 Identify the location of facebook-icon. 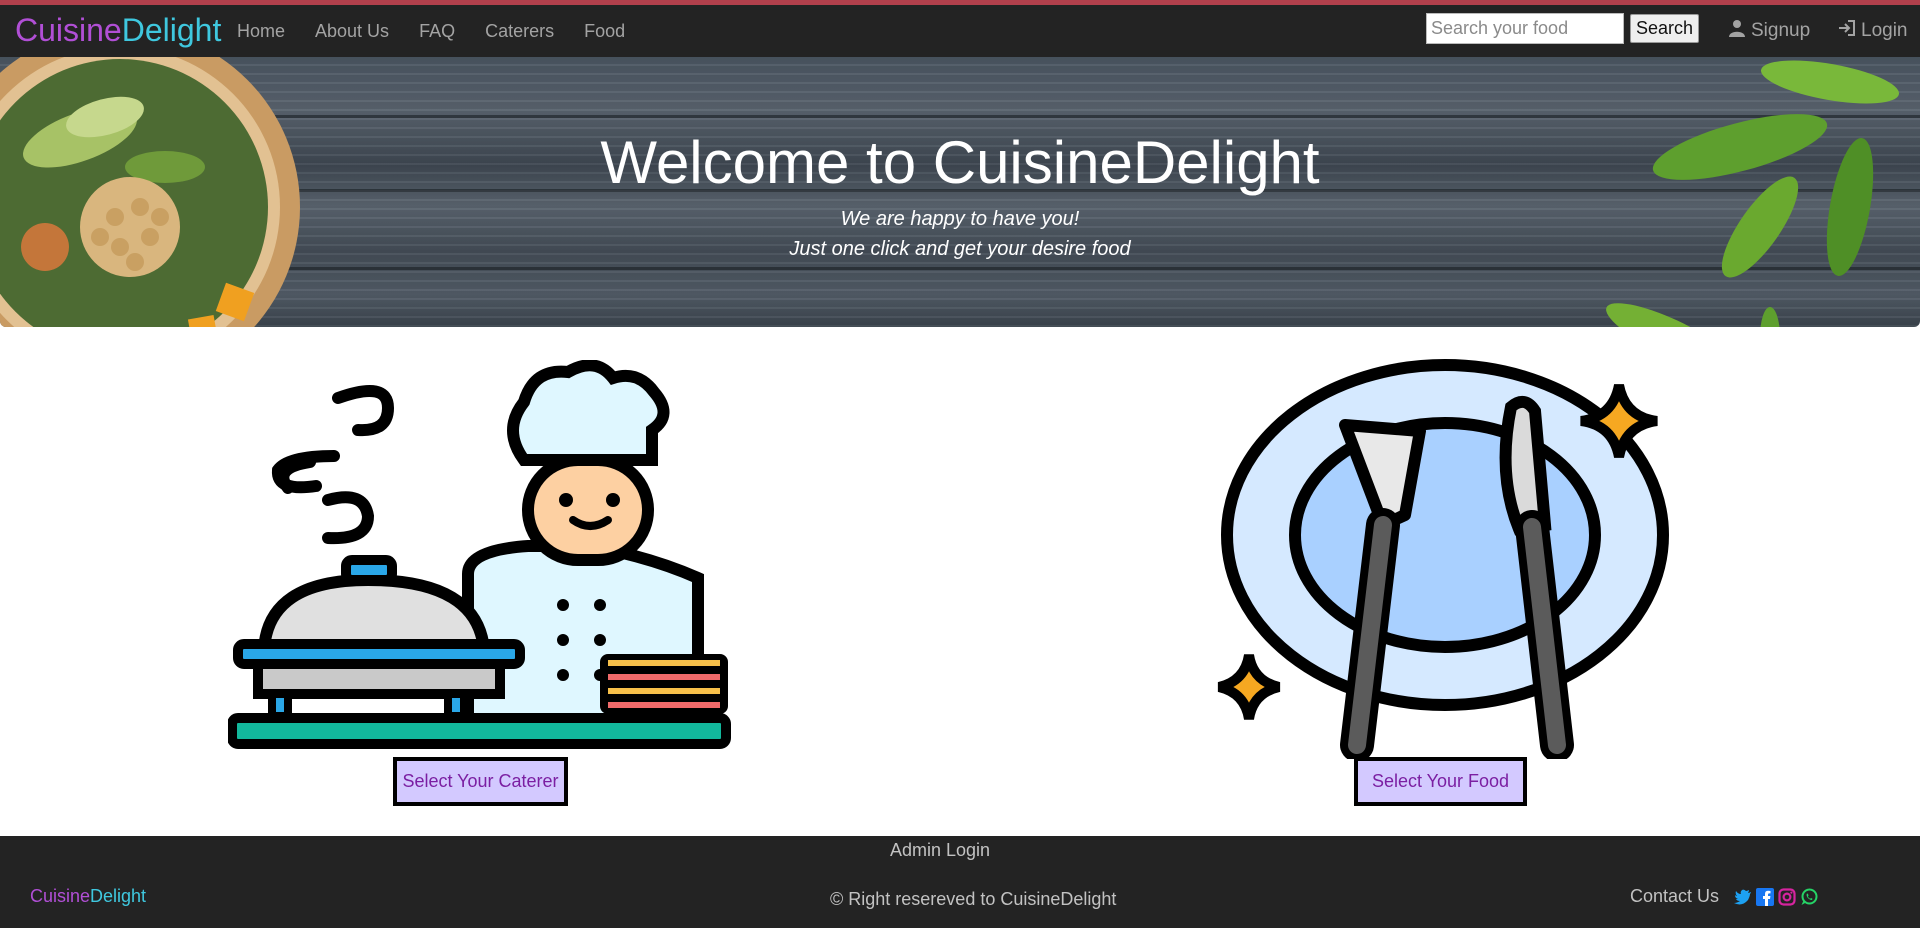
(1765, 897).